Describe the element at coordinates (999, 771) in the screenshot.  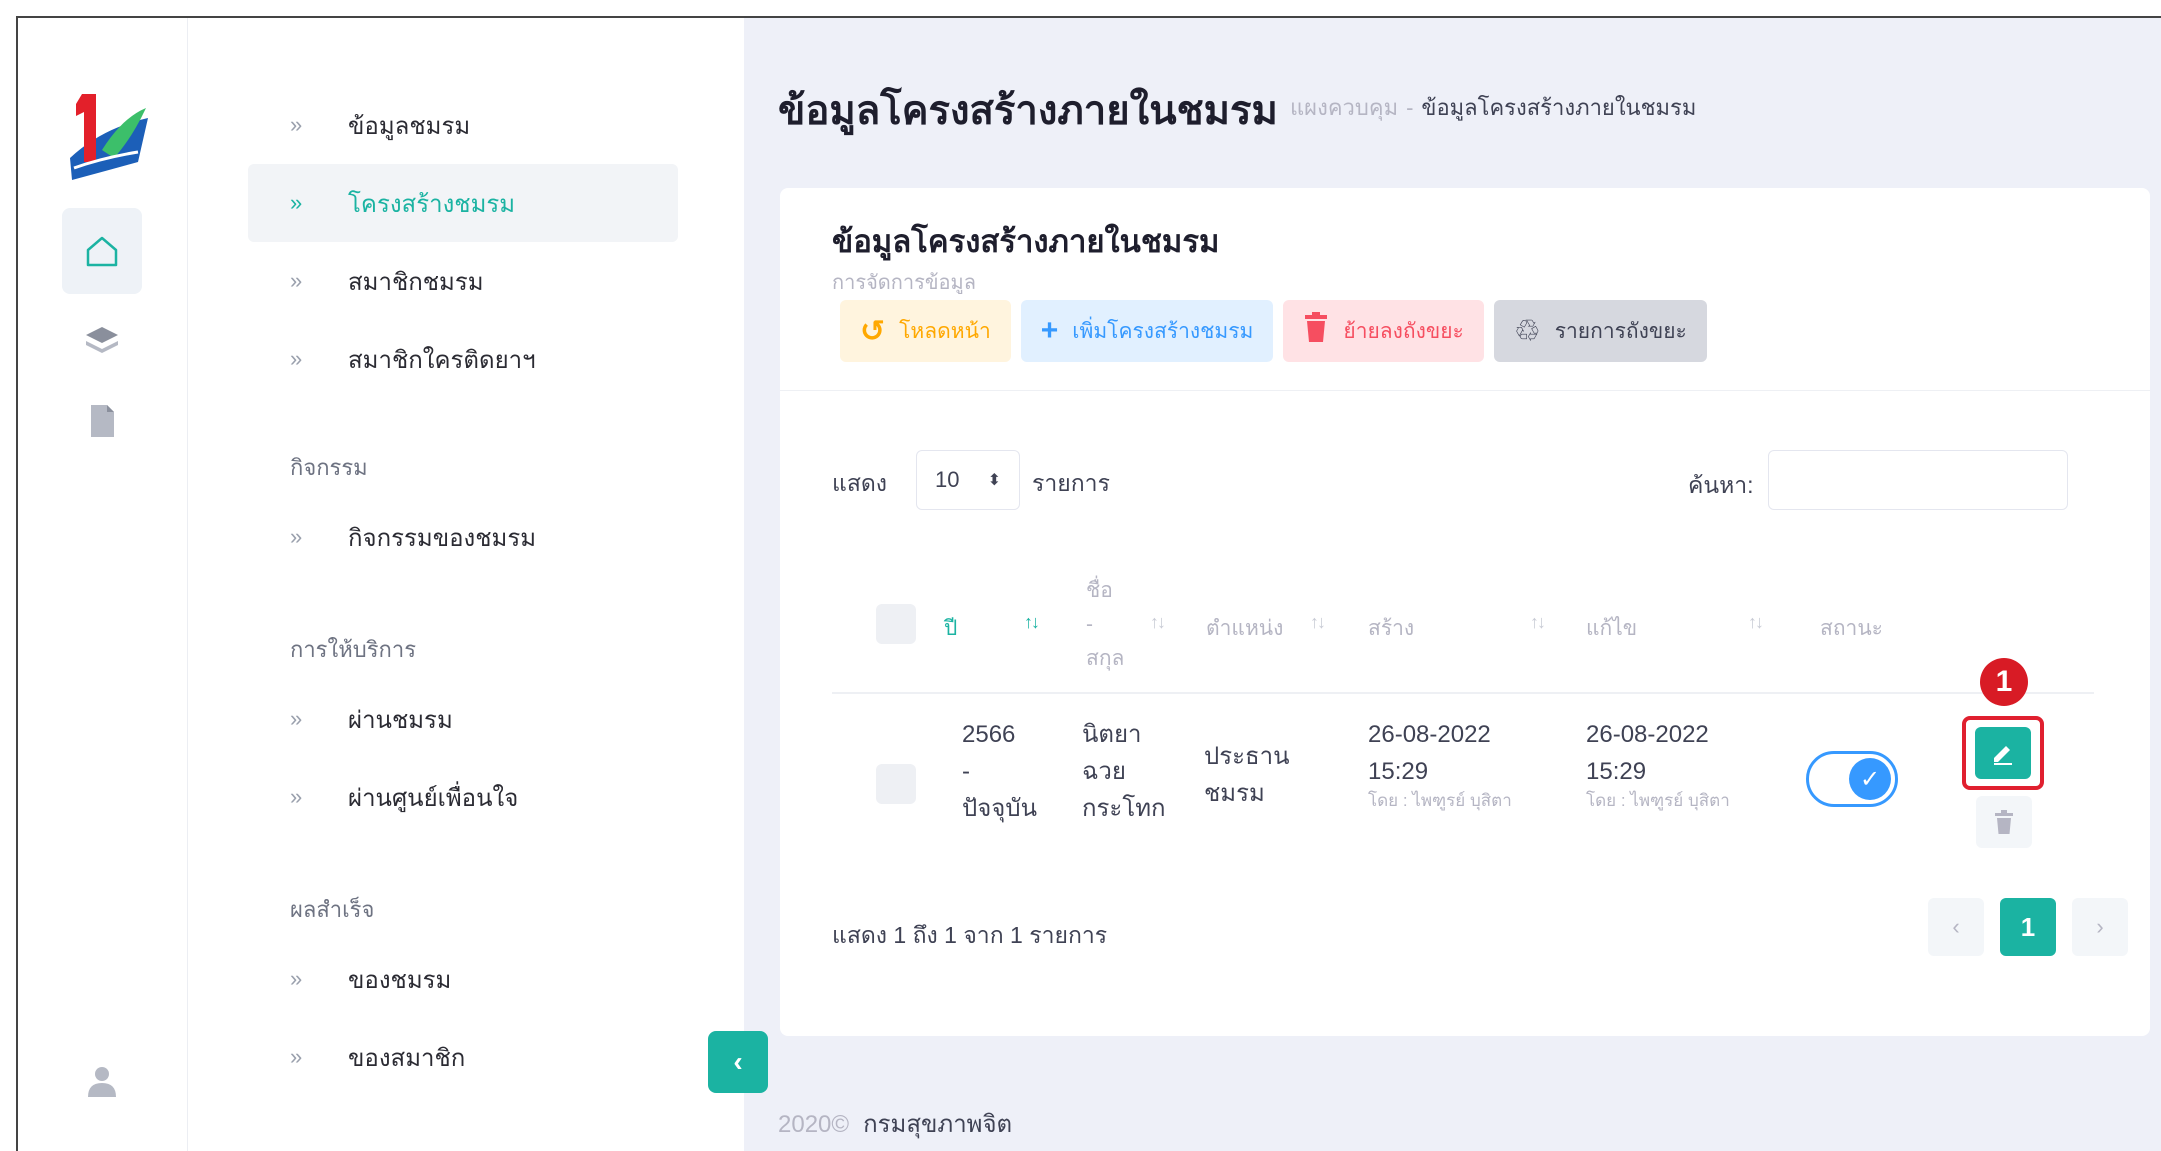
I see `cell-year: 2566 - ปัจจุบัน` at that location.